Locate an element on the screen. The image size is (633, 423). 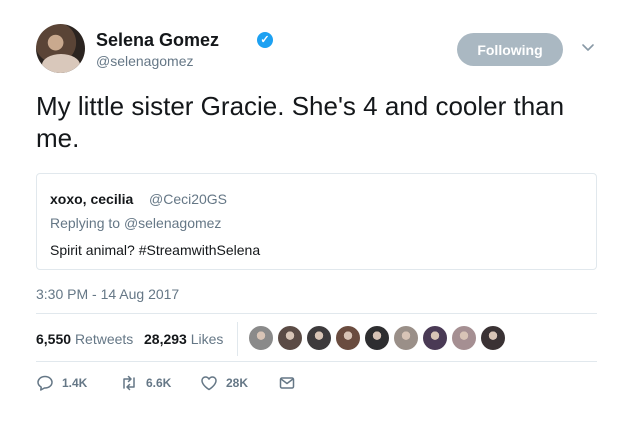
like-count: 28K is located at coordinates (237, 383).